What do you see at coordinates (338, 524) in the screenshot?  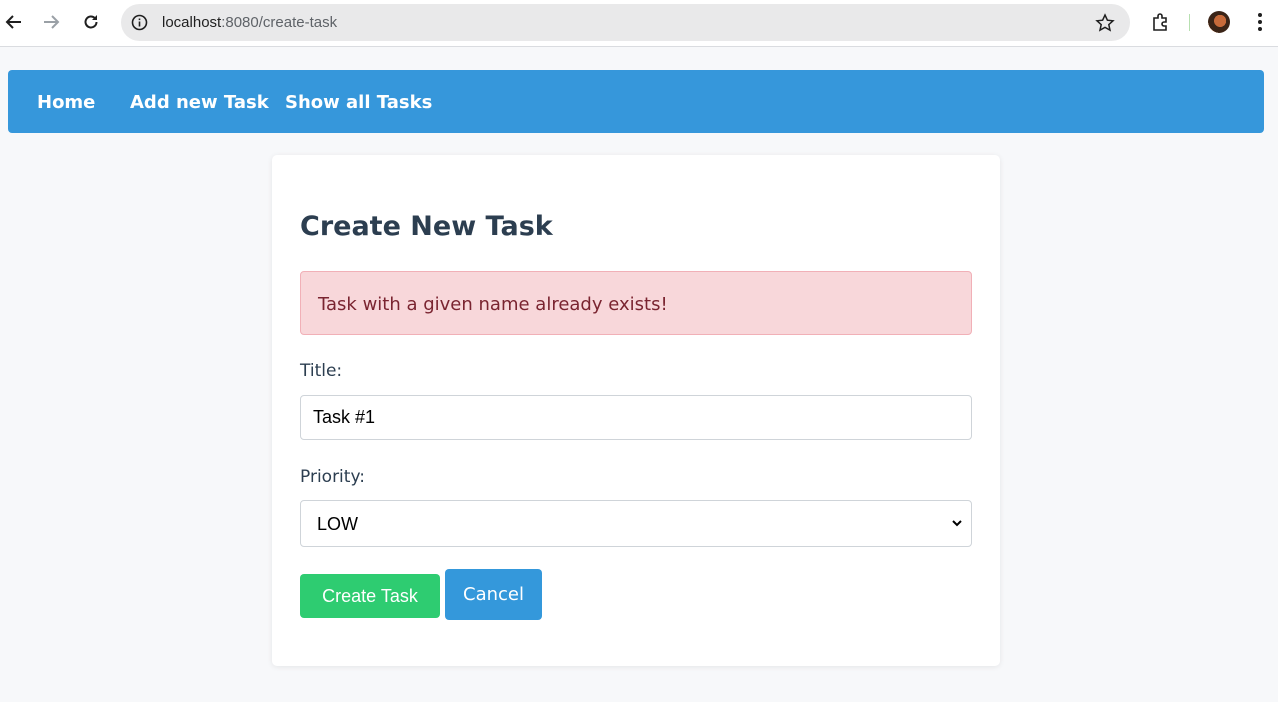 I see `priority-selected-value: LOW` at bounding box center [338, 524].